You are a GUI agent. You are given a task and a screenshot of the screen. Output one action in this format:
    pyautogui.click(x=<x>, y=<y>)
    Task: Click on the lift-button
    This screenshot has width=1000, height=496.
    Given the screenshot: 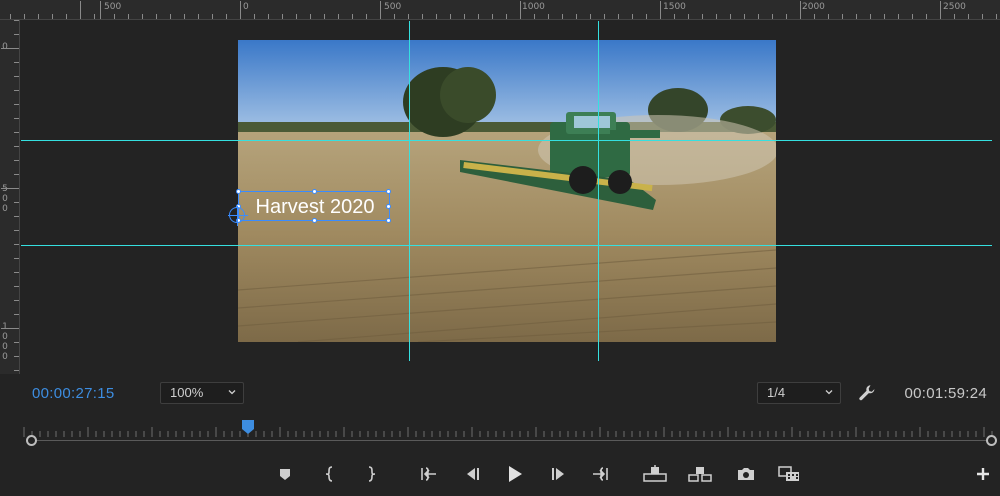 What is the action you would take?
    pyautogui.click(x=655, y=474)
    